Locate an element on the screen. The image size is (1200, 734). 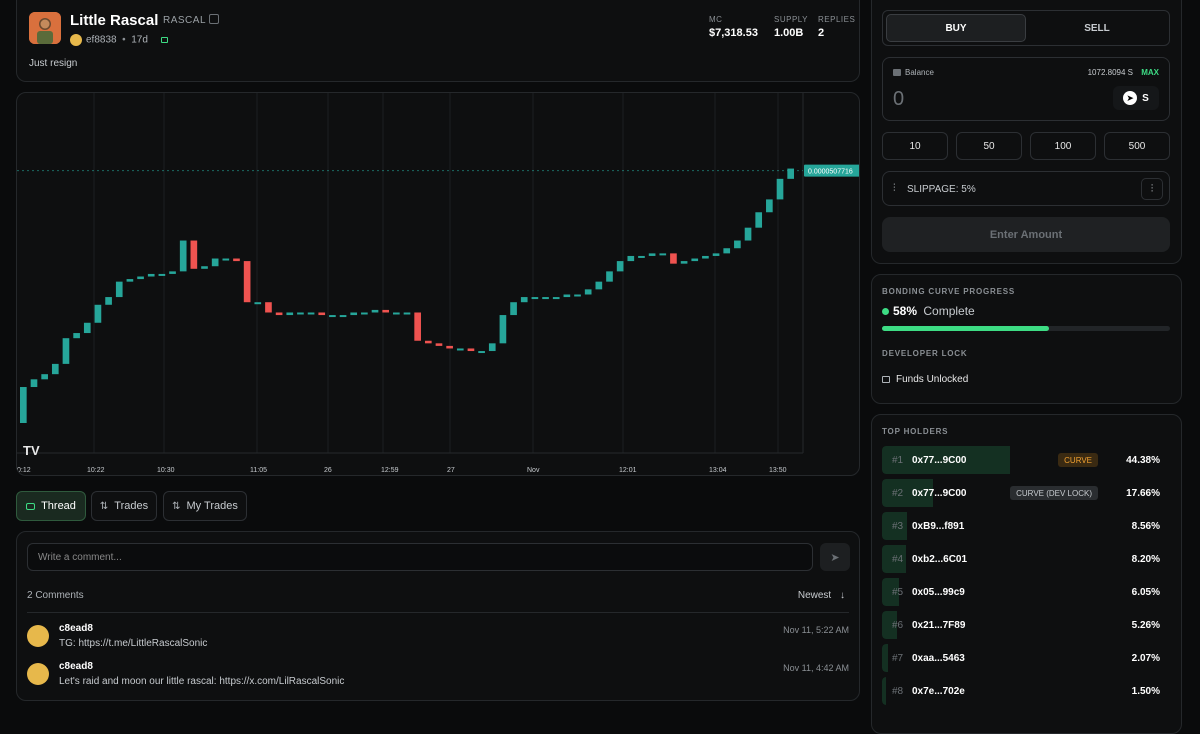
holder-address: 0x21...7F89 is located at coordinates (938, 625).